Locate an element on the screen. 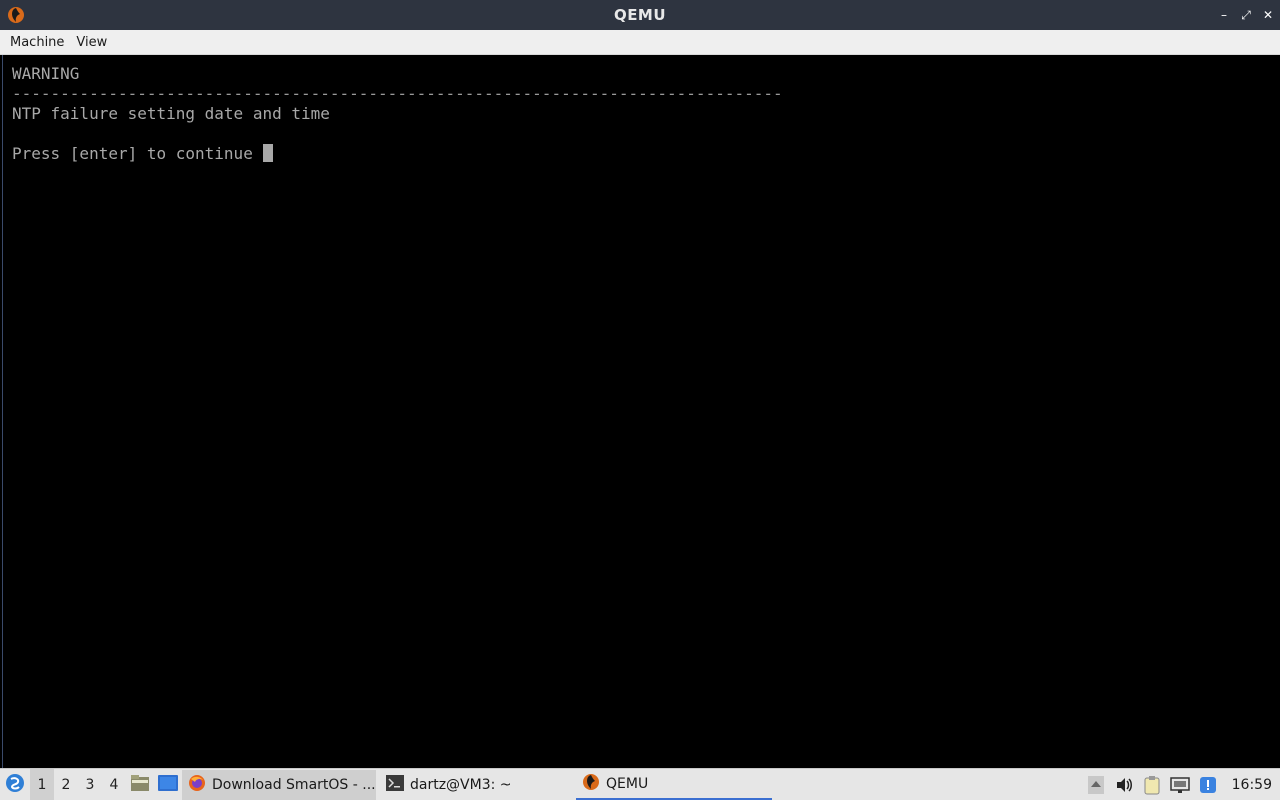 This screenshot has height=800, width=1280. window-controls: – ⤢ ✕ is located at coordinates (1246, 15).